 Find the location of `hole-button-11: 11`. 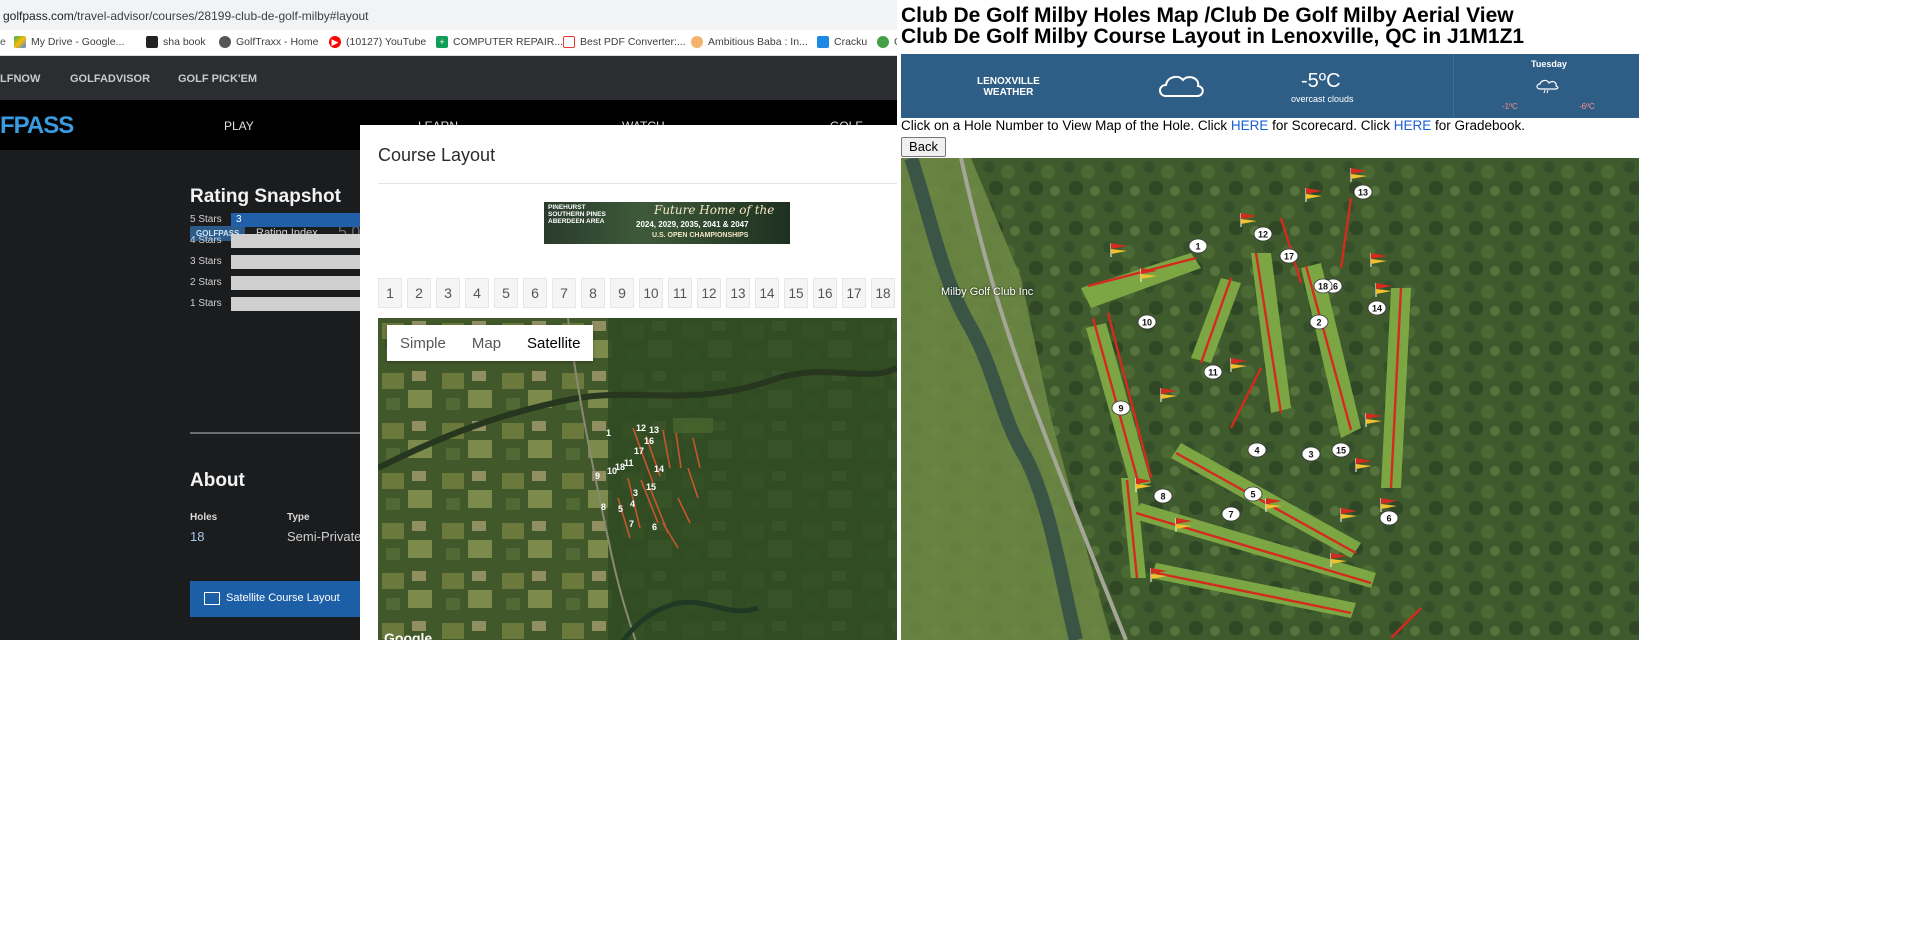

hole-button-11: 11 is located at coordinates (680, 293).